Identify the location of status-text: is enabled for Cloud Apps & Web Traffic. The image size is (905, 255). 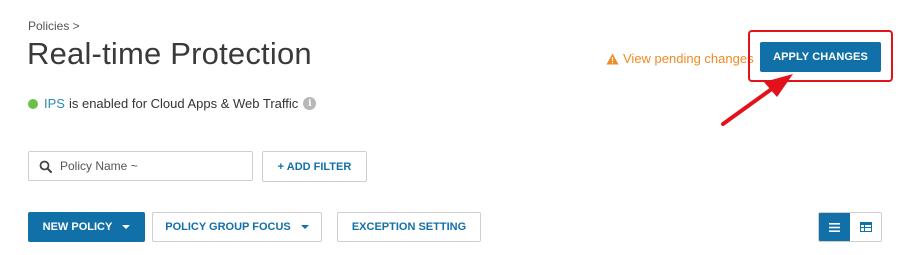
(183, 103).